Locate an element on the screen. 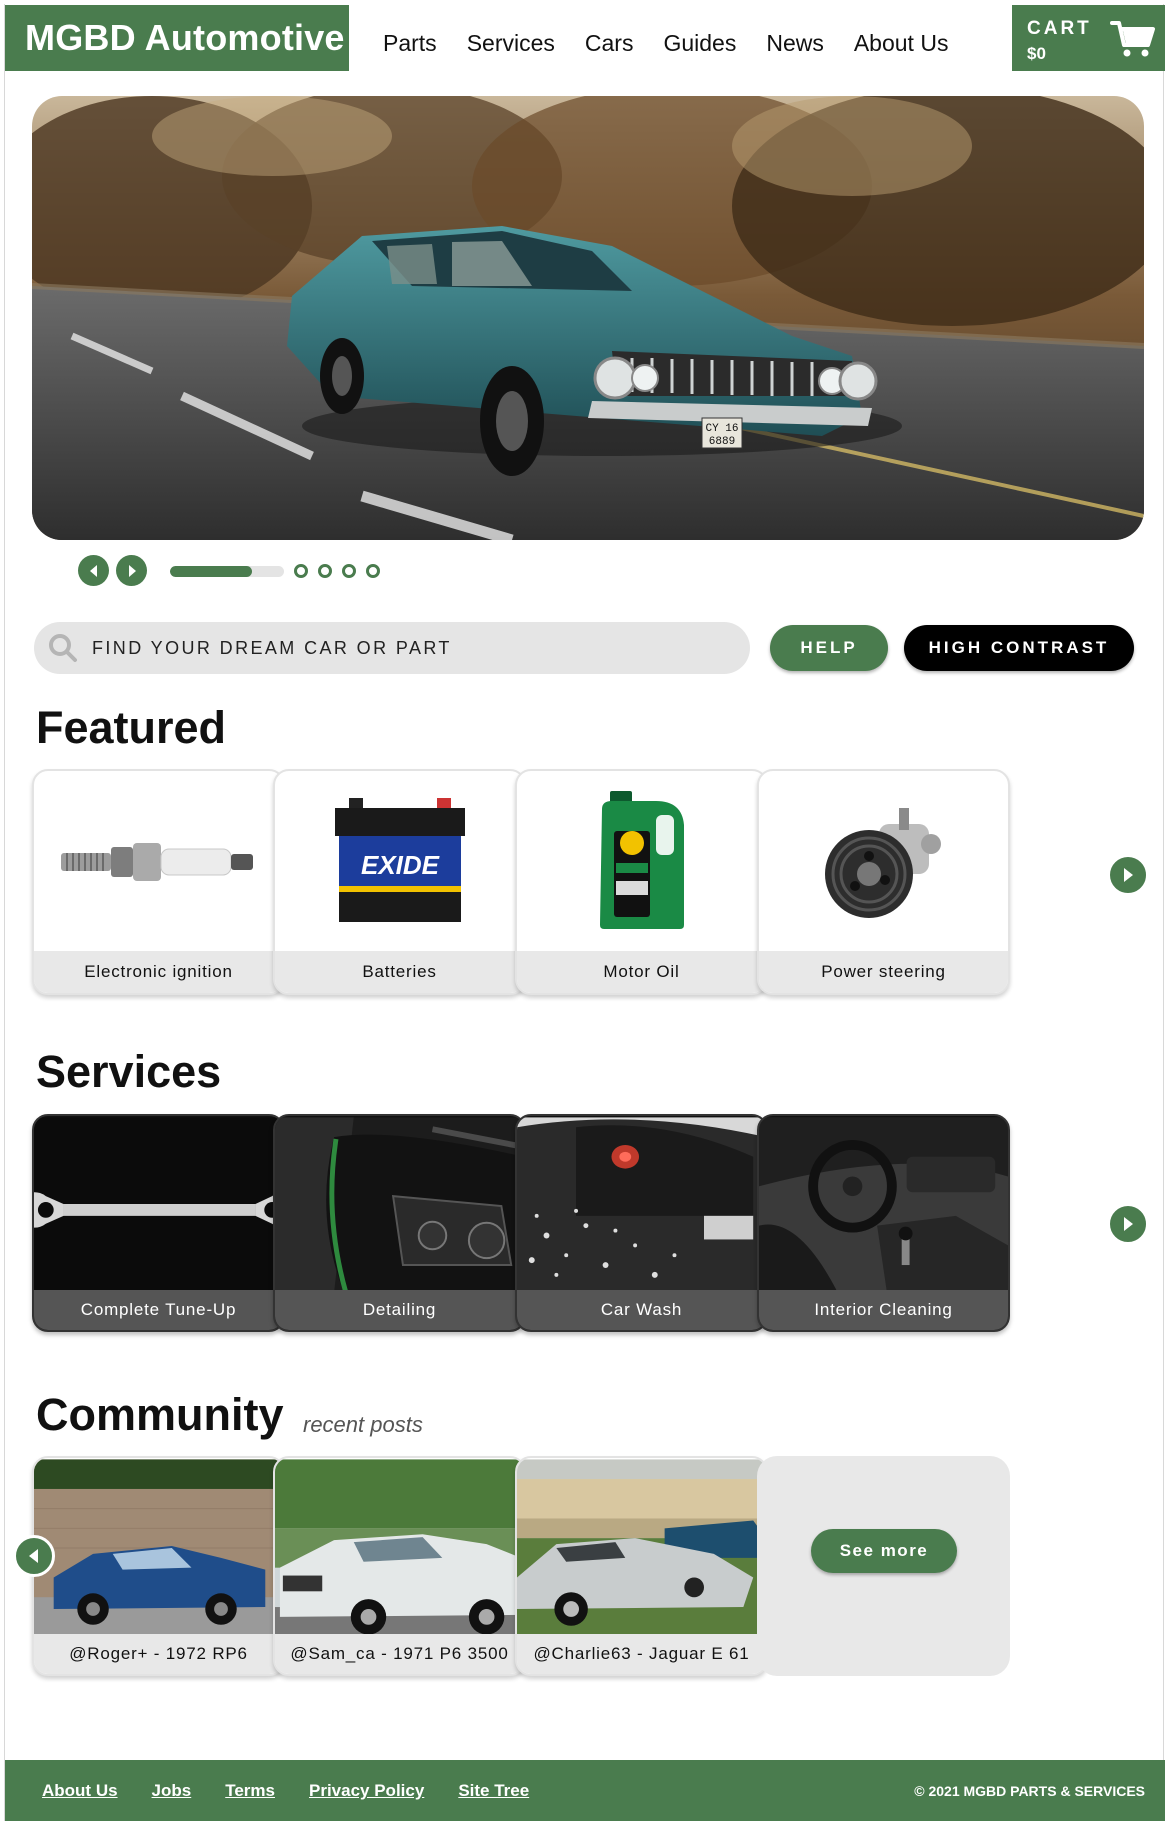  spark-plug-icon is located at coordinates (156, 862).